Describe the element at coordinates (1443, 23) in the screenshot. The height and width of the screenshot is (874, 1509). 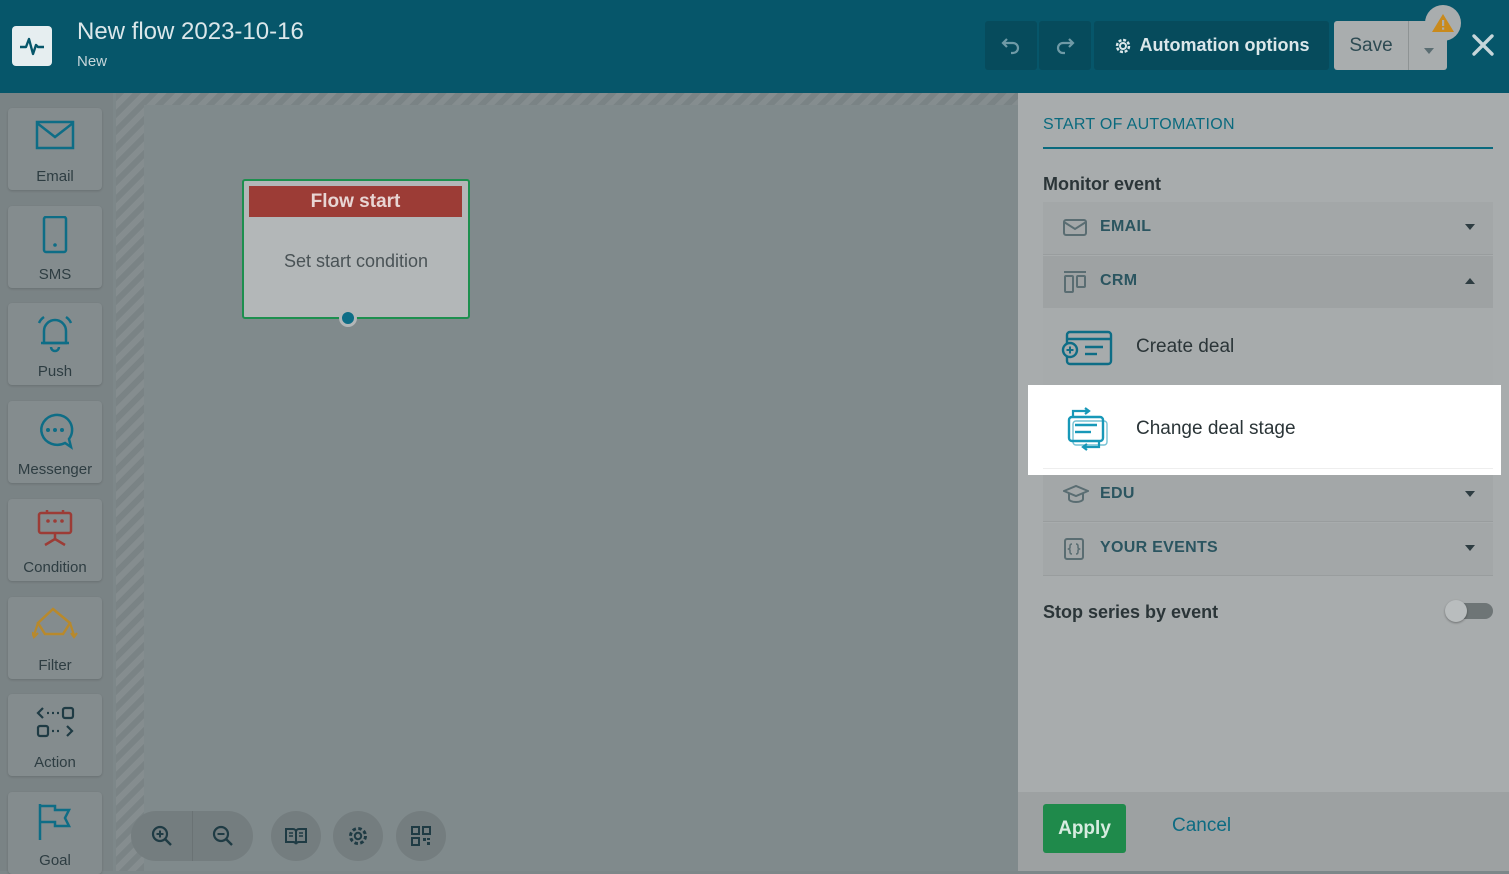
I see `warning-icon` at that location.